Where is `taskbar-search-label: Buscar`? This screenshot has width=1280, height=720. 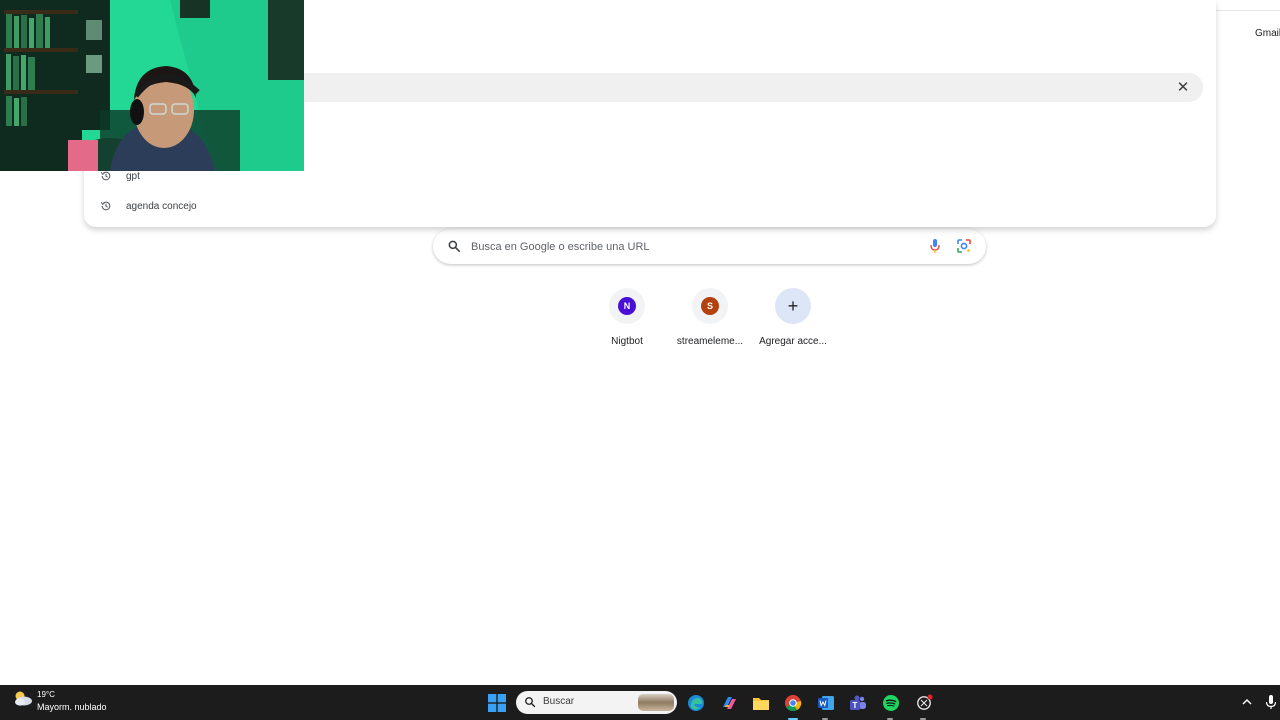 taskbar-search-label: Buscar is located at coordinates (559, 701).